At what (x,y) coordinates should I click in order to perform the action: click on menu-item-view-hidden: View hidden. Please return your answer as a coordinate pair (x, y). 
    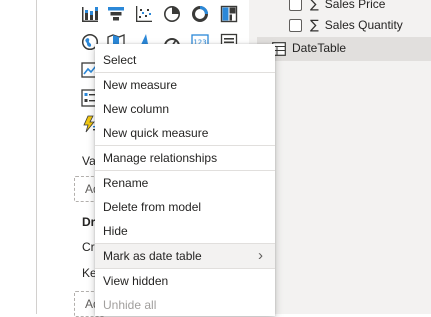
    Looking at the image, I should click on (185, 281).